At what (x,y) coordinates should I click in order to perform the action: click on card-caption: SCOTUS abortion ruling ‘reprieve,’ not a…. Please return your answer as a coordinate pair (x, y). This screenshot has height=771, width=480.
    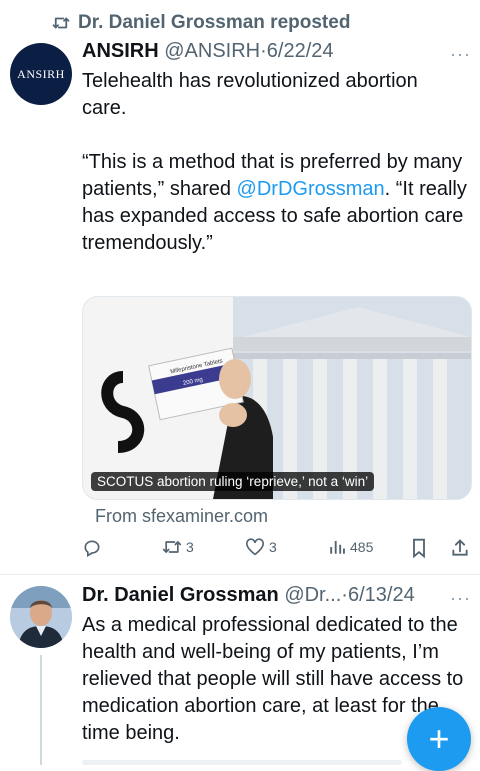
    Looking at the image, I should click on (233, 481).